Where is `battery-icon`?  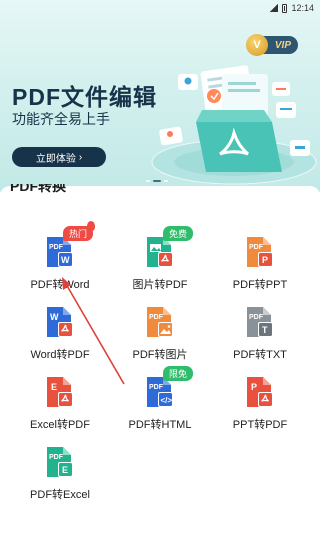
battery-icon is located at coordinates (285, 8).